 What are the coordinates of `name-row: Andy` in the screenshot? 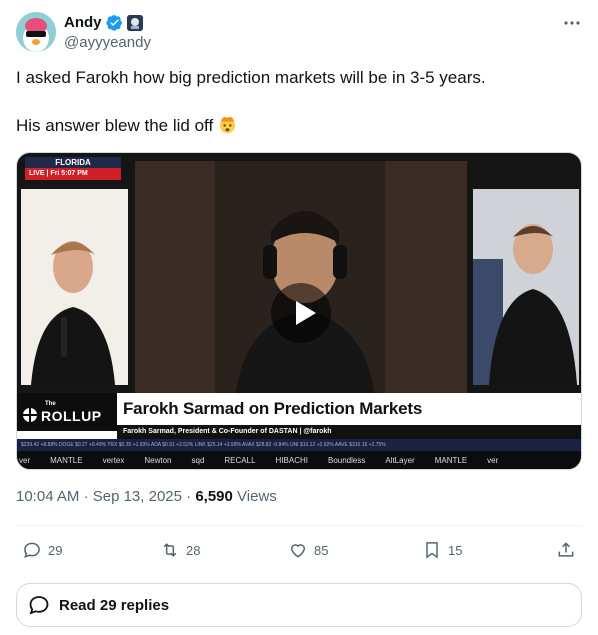 It's located at (103, 22).